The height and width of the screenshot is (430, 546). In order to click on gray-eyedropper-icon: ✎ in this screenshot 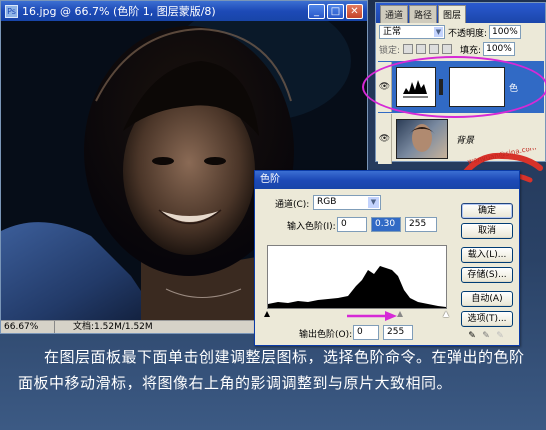, I will do `click(486, 336)`.